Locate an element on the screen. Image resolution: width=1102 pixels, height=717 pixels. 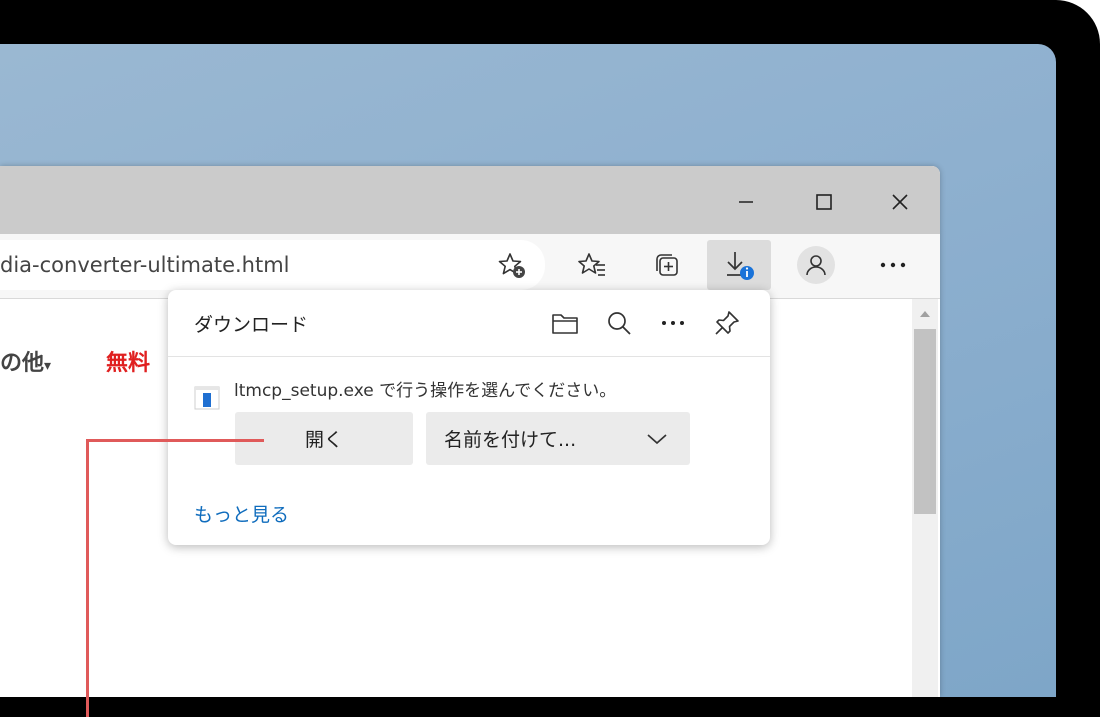
favorites-button is located at coordinates (592, 265).